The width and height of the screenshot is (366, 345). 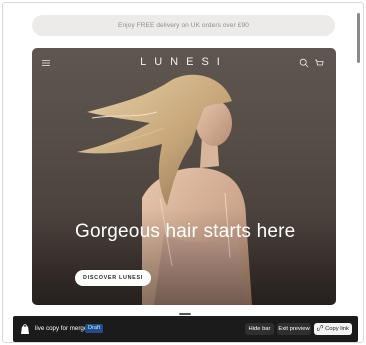 I want to click on link-icon, so click(x=320, y=328).